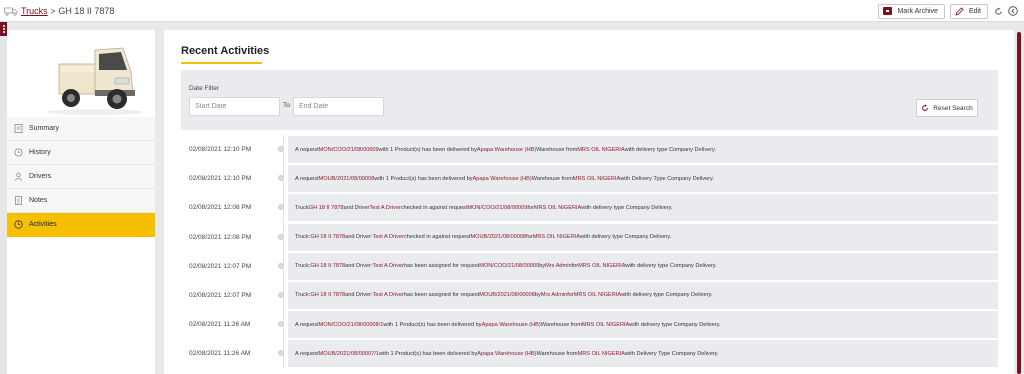 The width and height of the screenshot is (1024, 374). I want to click on activity-text: and Driver, so click(356, 207).